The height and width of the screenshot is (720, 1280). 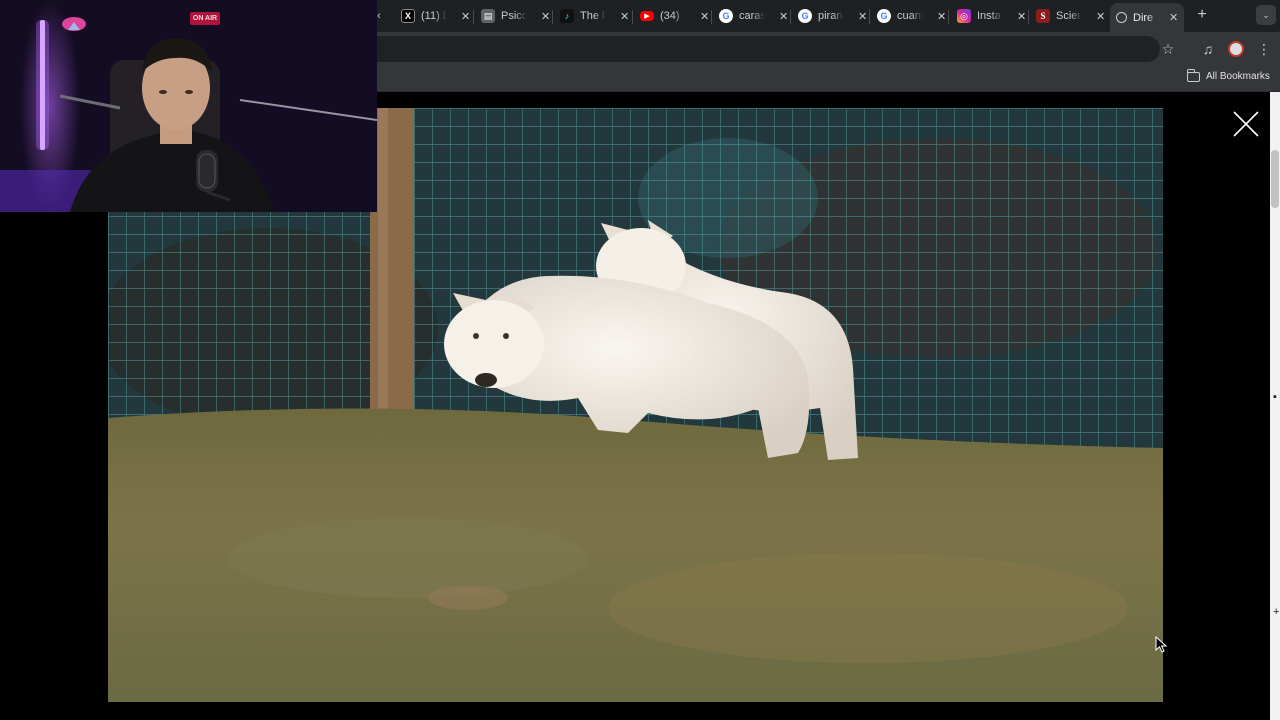 What do you see at coordinates (1202, 15) in the screenshot?
I see `new-tab-button: +` at bounding box center [1202, 15].